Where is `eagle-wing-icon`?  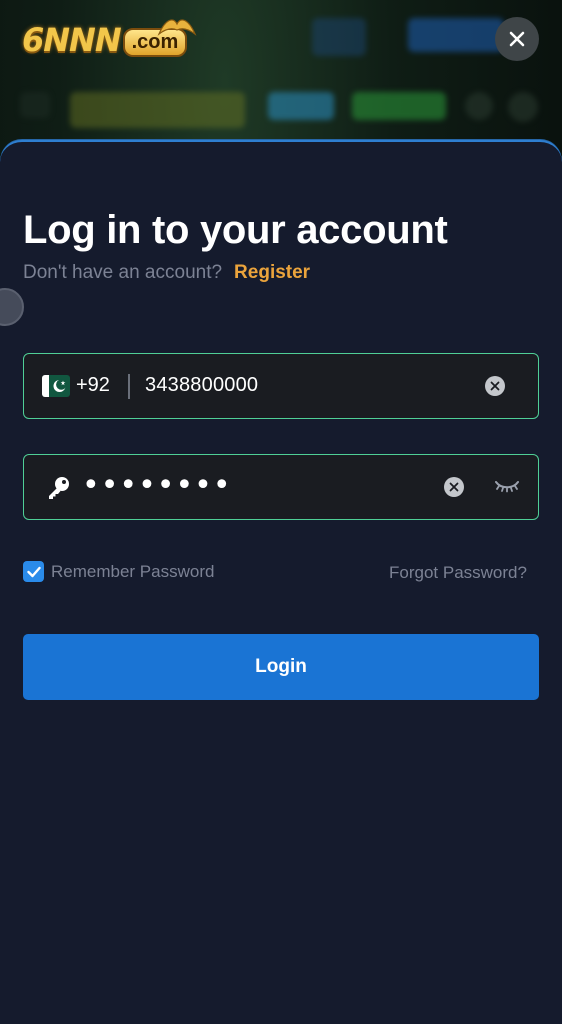 eagle-wing-icon is located at coordinates (177, 27).